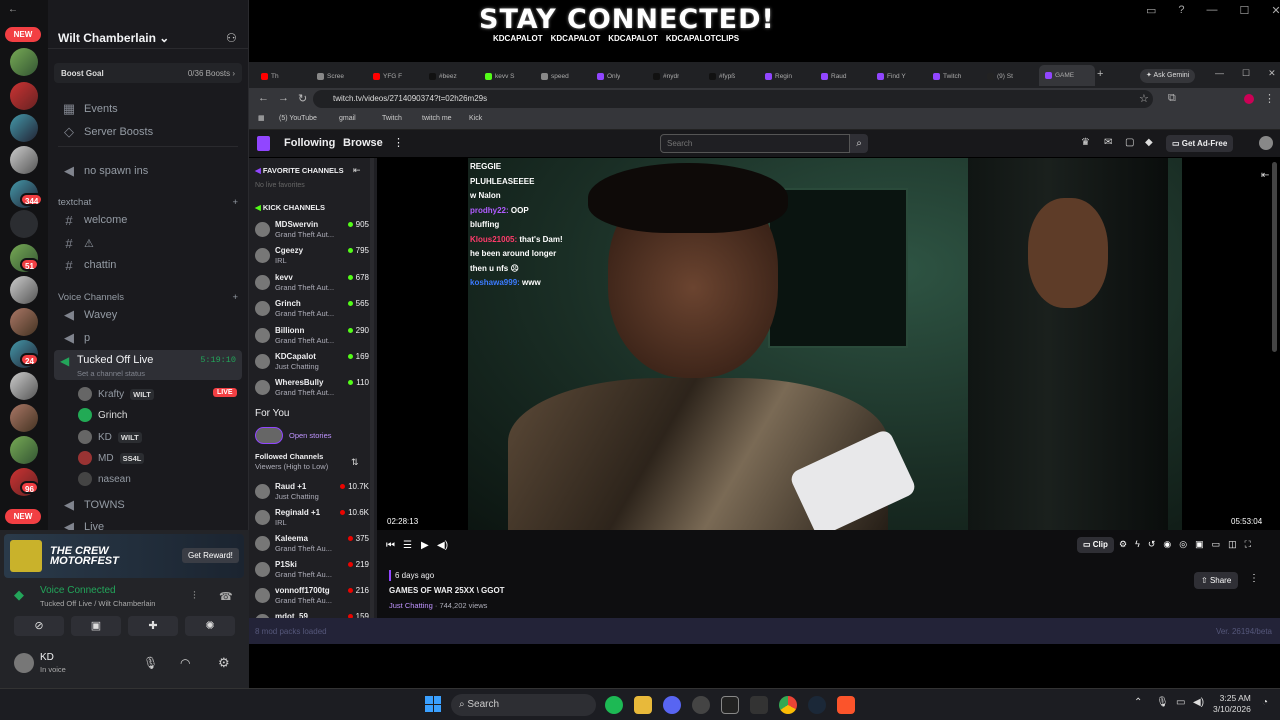 This screenshot has height=720, width=1280. Describe the element at coordinates (270, 76) in the screenshot. I see `browser-tab: Th` at that location.